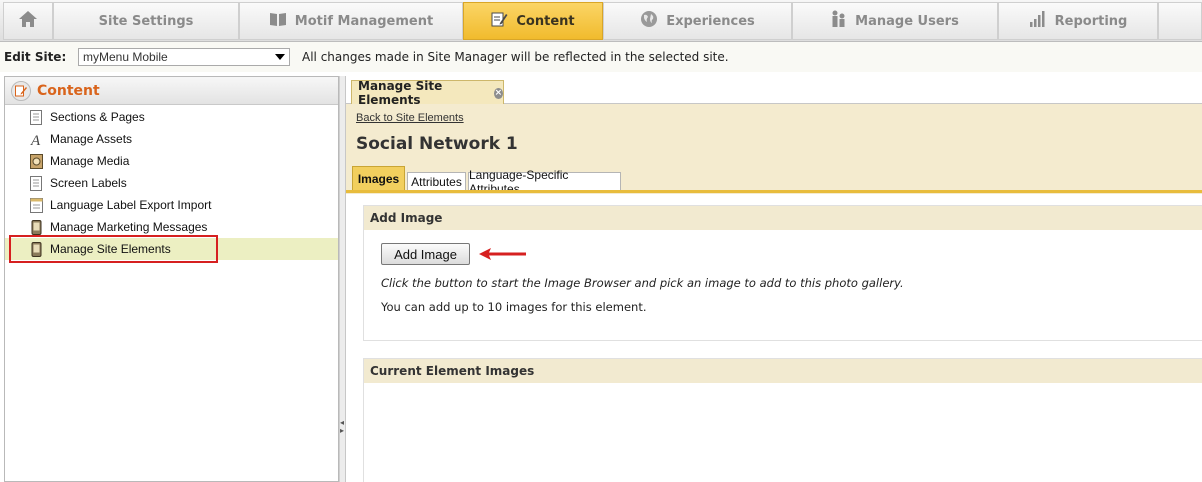 The image size is (1202, 482). I want to click on svg-text: A, so click(35, 140).